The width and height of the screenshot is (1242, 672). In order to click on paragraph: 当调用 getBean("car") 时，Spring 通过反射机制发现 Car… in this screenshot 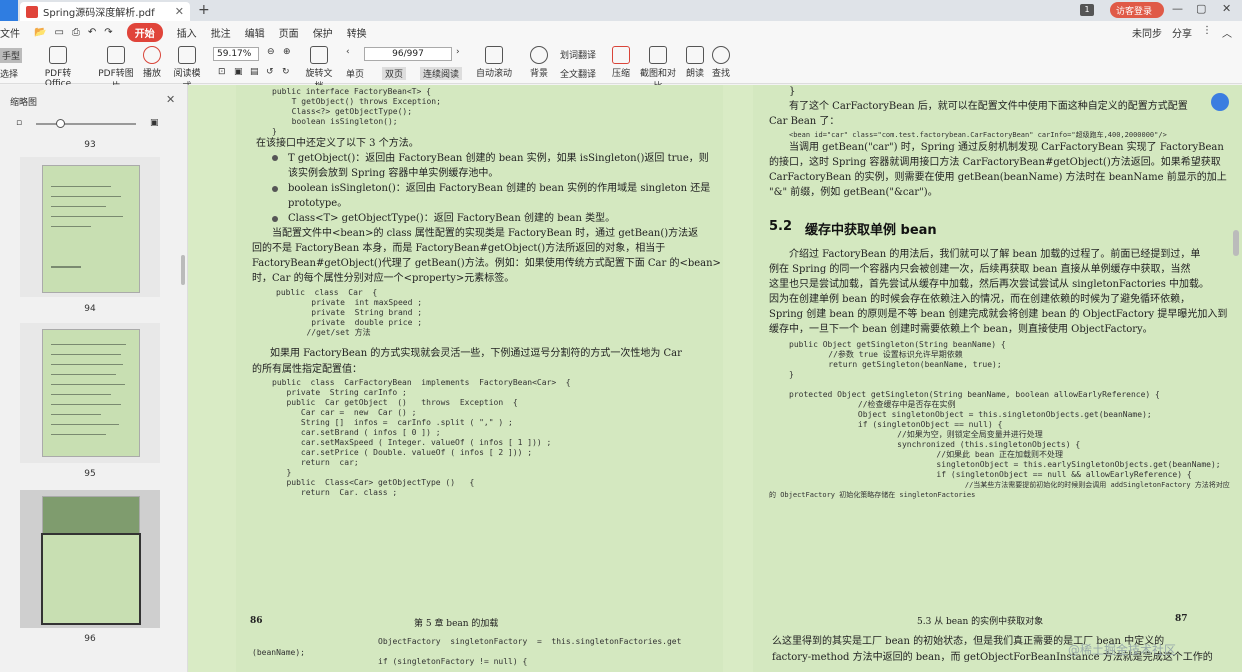, I will do `click(1006, 147)`.